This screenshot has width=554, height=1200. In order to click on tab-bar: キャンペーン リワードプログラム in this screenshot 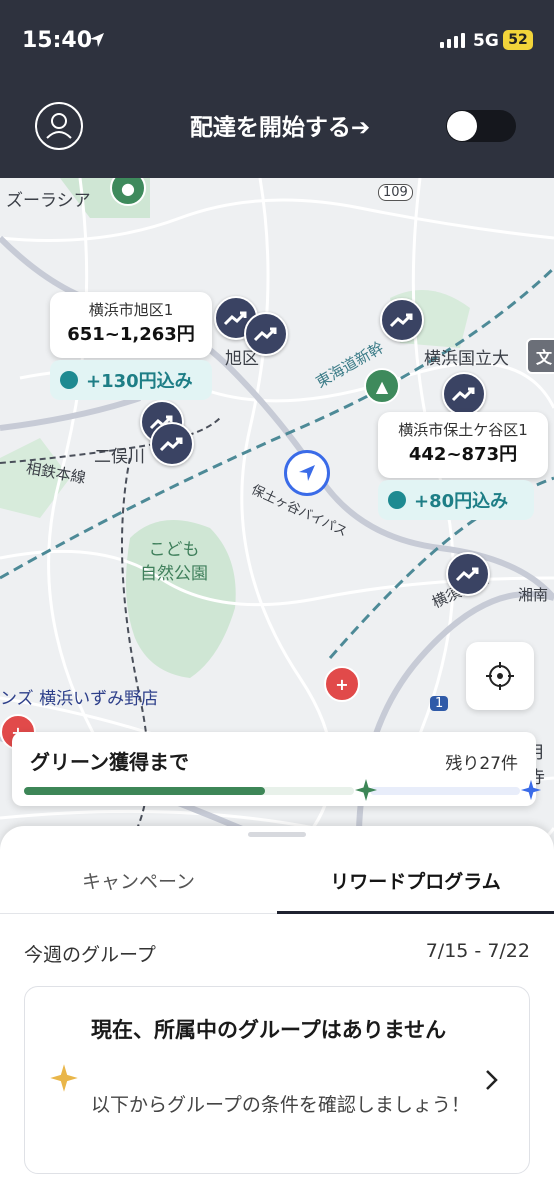, I will do `click(277, 880)`.